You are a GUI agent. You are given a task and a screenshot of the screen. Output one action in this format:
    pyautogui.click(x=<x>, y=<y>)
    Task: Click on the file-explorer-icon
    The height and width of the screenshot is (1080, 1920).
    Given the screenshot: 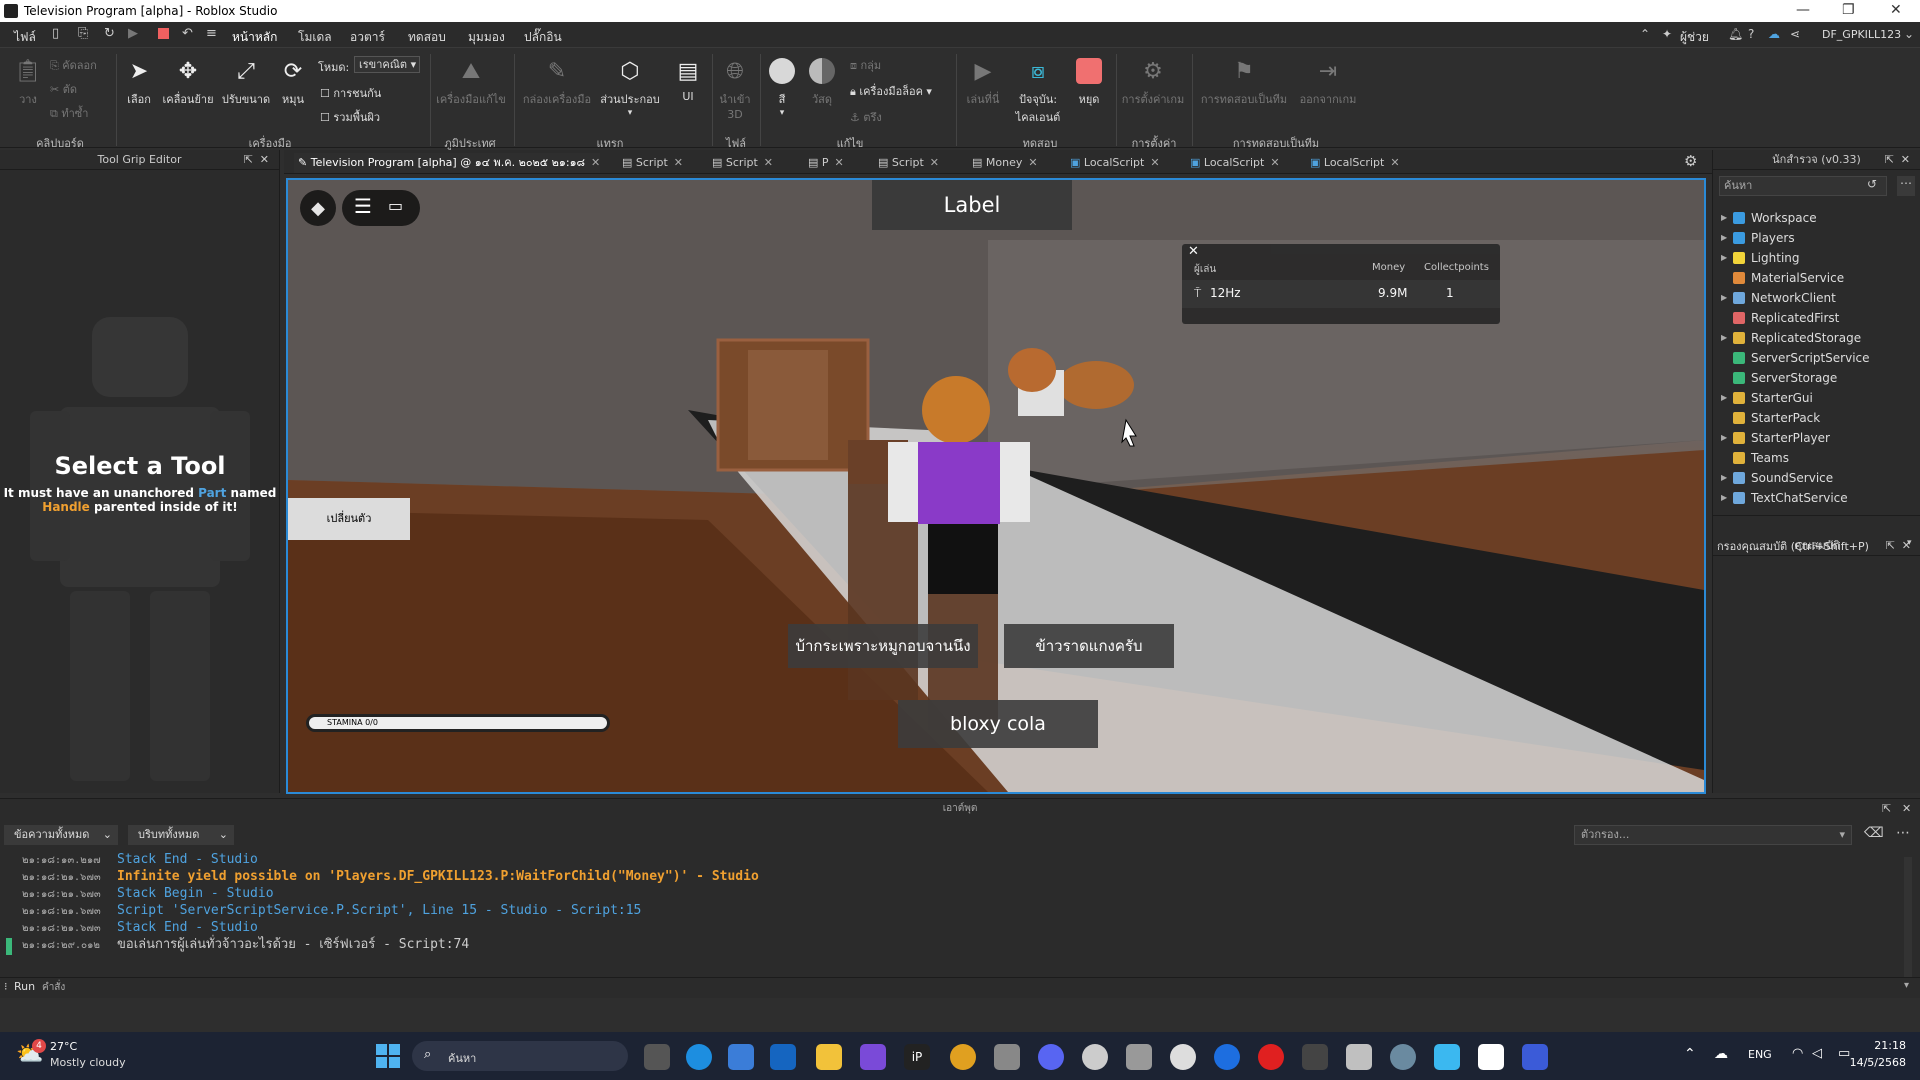 What is the action you would take?
    pyautogui.click(x=829, y=1057)
    